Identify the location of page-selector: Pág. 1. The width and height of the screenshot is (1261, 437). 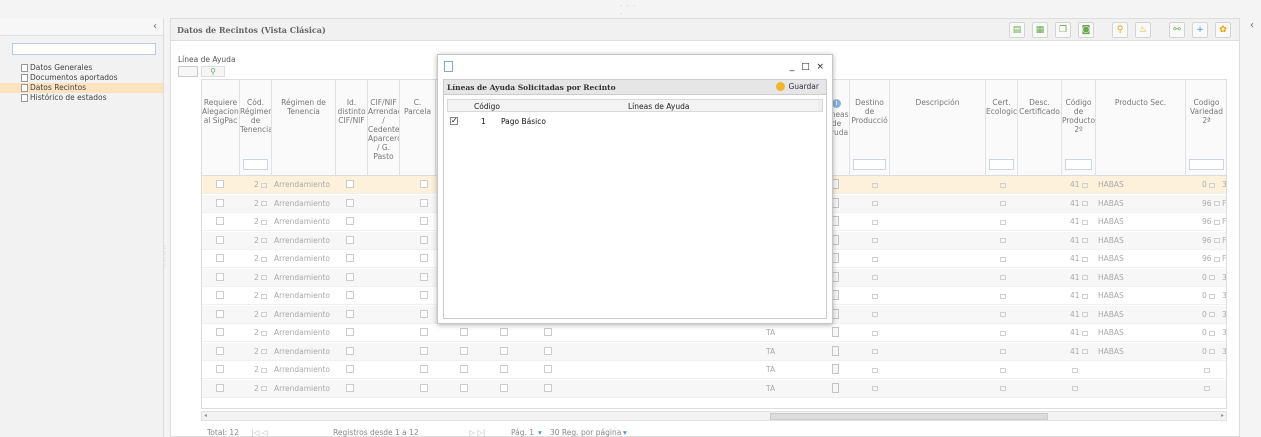
(522, 432).